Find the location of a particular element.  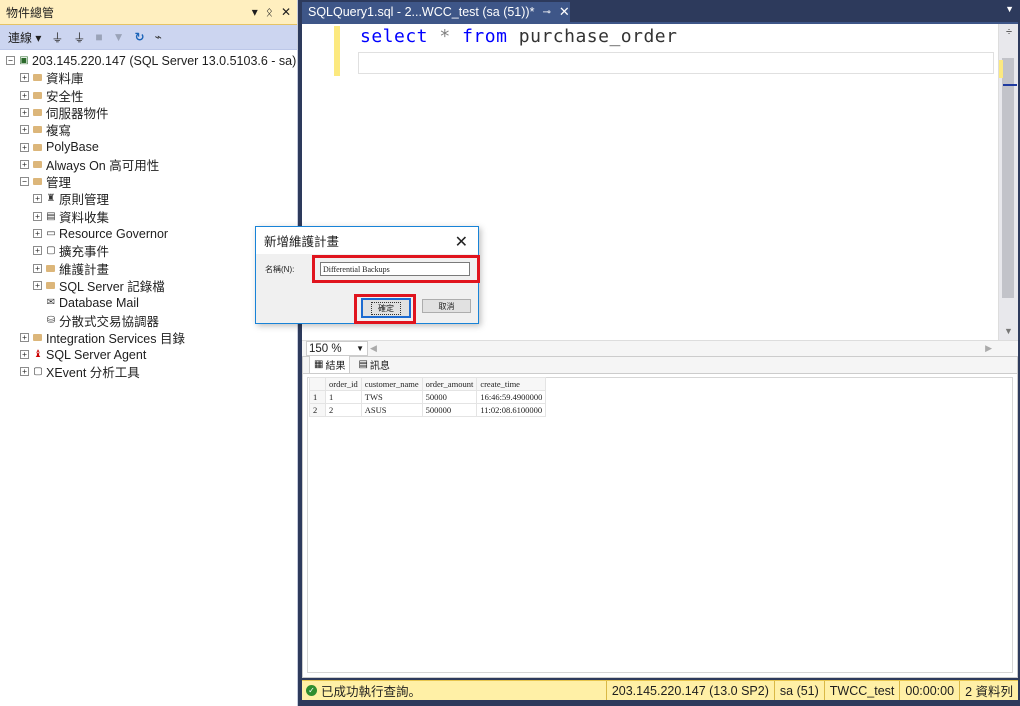

code-line-1: select * from purchase_order is located at coordinates (518, 36).